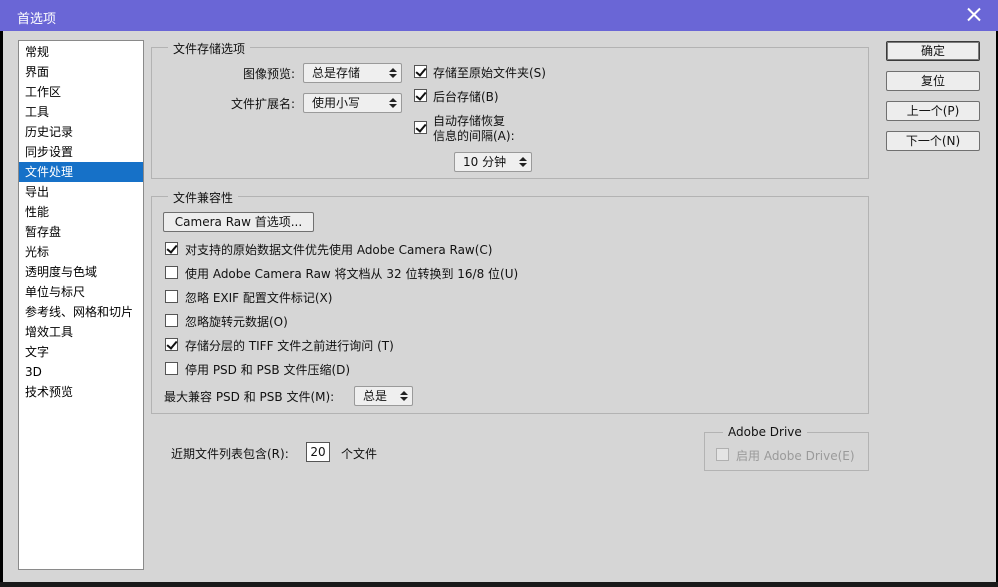  I want to click on sidebar-item: 增效工具, so click(81, 332).